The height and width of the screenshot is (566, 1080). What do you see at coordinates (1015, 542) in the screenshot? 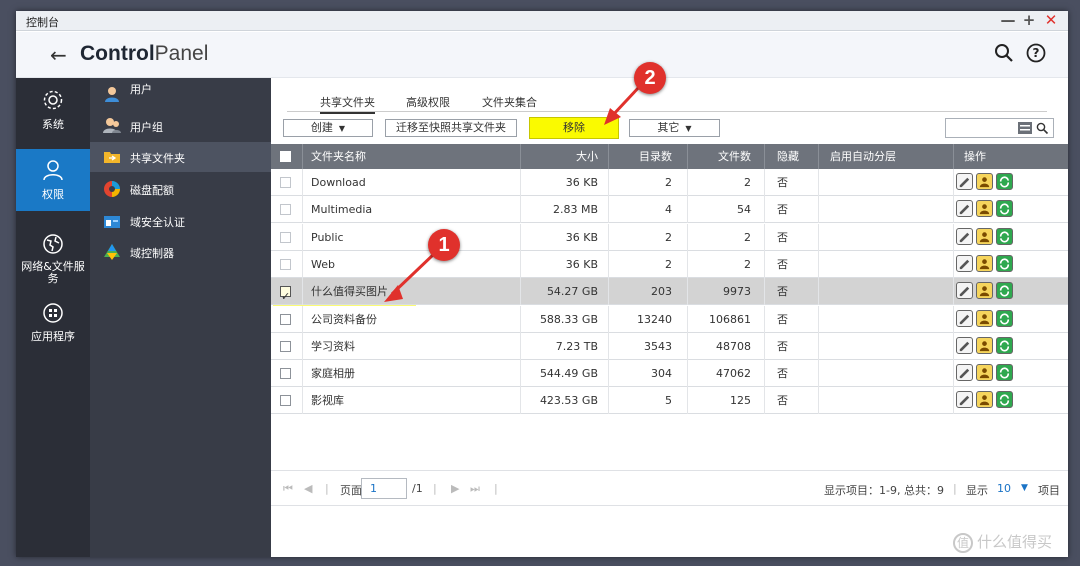
I see `watermark-text: 什么值得买` at bounding box center [1015, 542].